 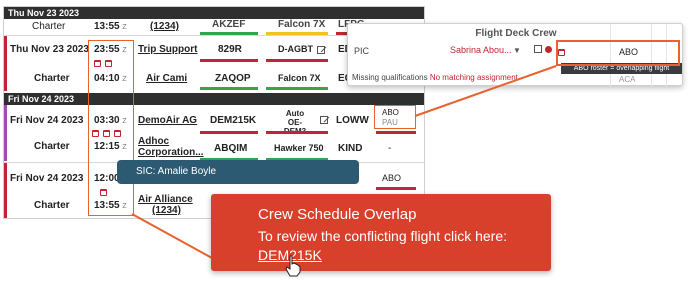 I want to click on alert-dot-icon, so click(x=548, y=49).